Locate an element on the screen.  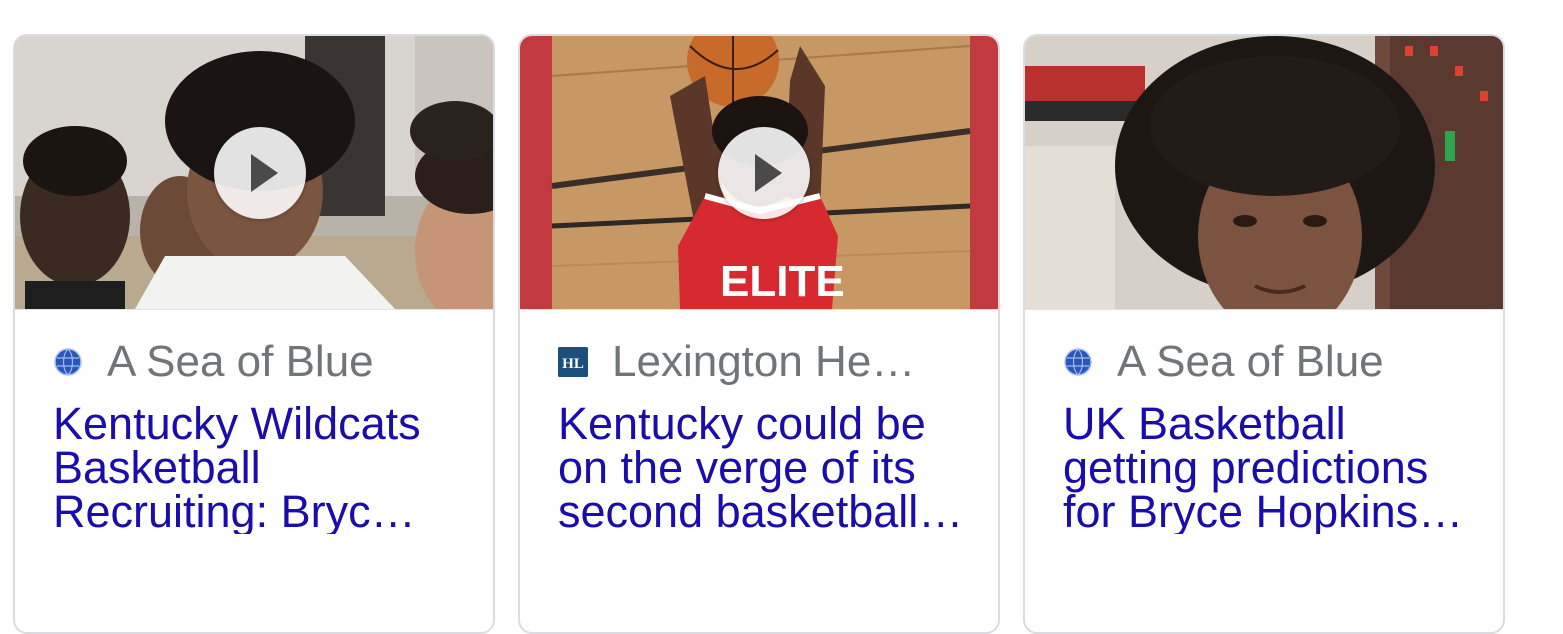
image-thumbnail is located at coordinates (1264, 173).